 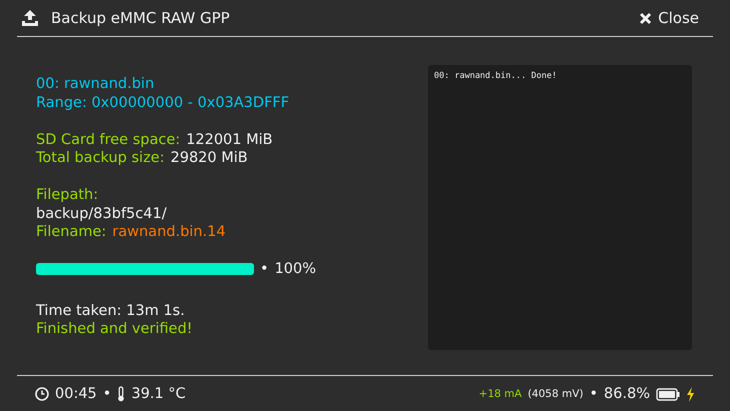 What do you see at coordinates (108, 139) in the screenshot?
I see `info-text: SD Card free space:` at bounding box center [108, 139].